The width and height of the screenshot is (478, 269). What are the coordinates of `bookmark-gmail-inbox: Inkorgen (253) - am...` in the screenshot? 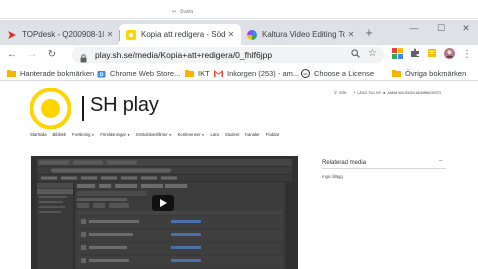 It's located at (256, 73).